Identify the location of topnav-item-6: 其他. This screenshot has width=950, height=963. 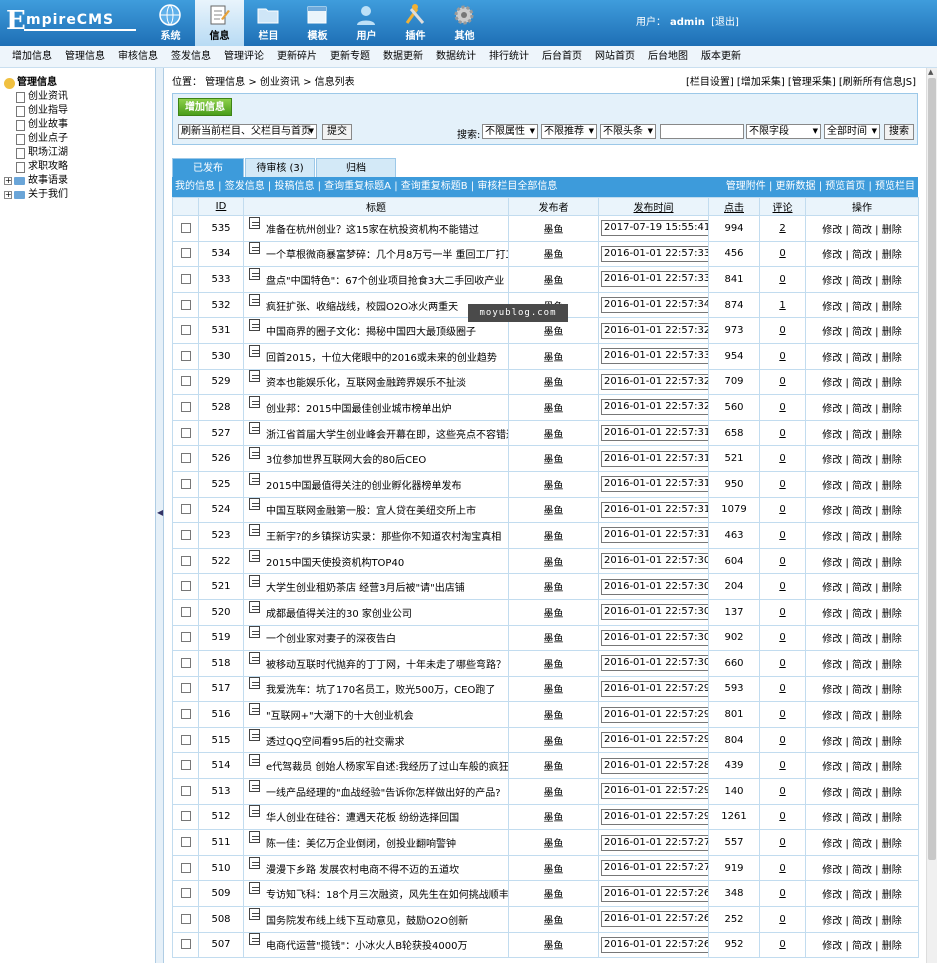
(464, 23).